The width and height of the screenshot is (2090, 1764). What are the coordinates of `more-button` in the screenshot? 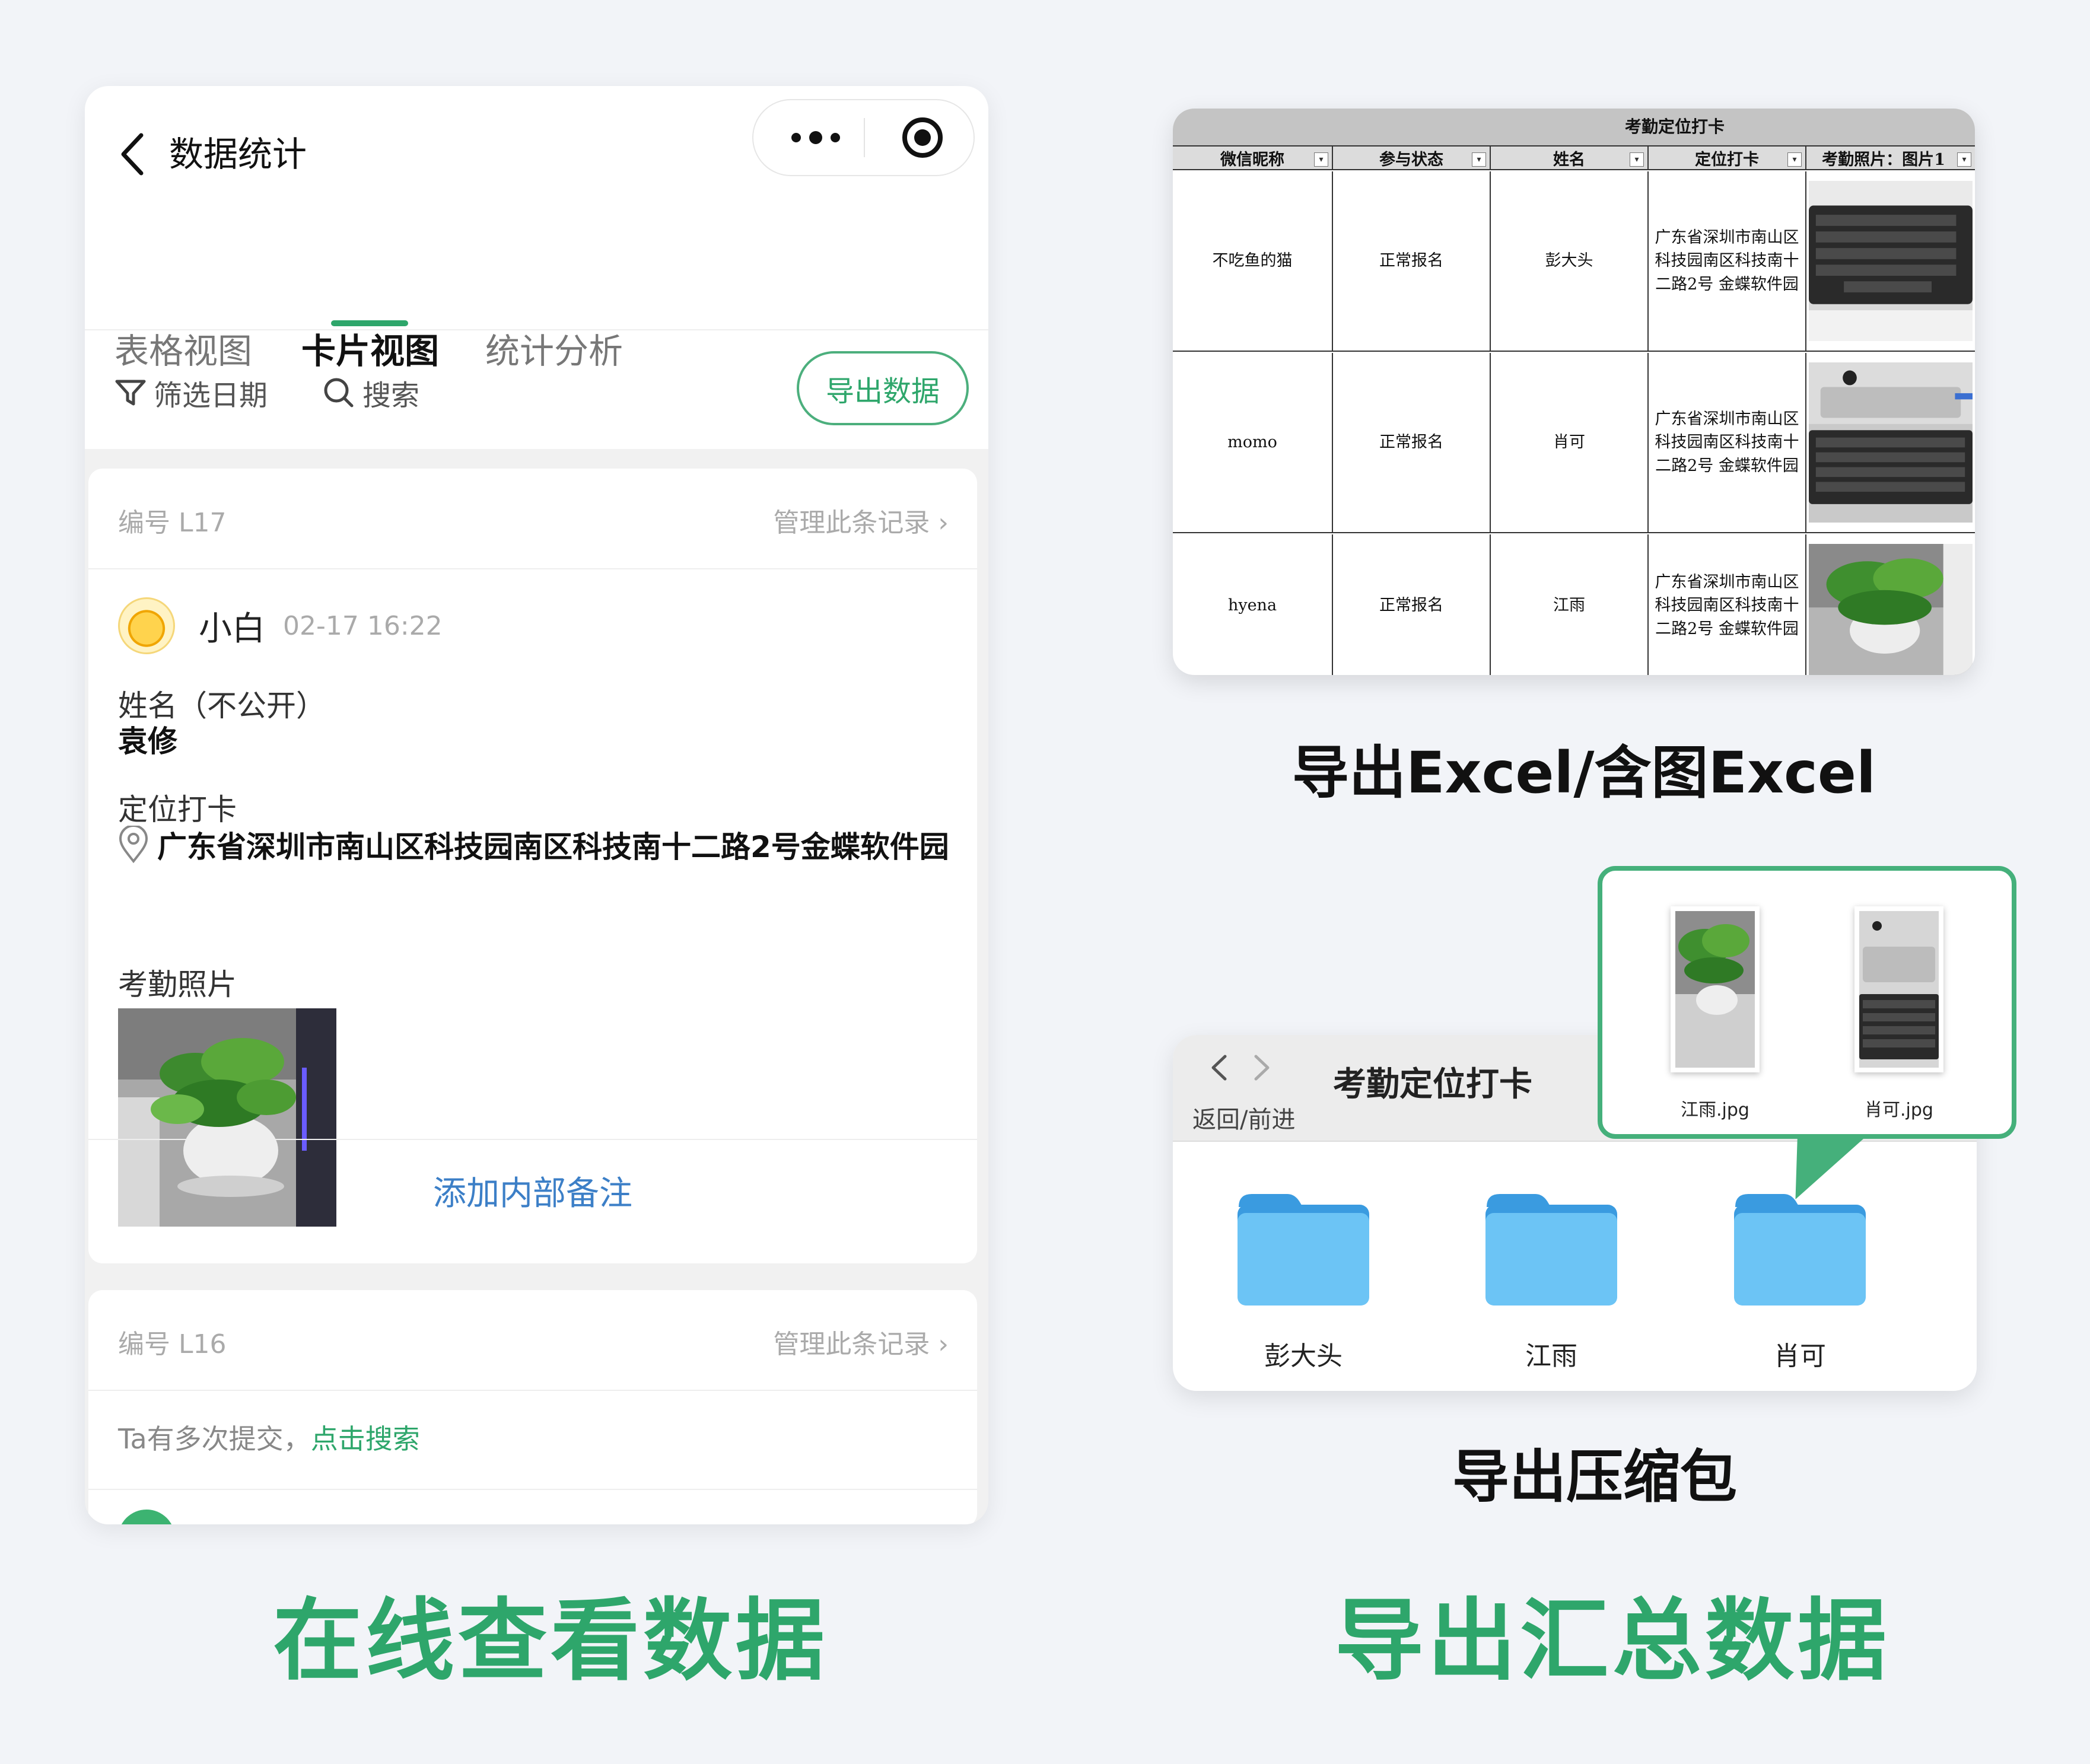 It's located at (815, 137).